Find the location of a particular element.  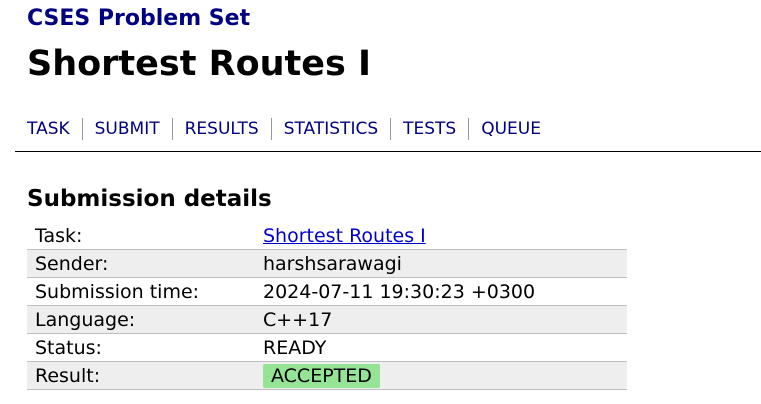

header-divider is located at coordinates (388, 151).